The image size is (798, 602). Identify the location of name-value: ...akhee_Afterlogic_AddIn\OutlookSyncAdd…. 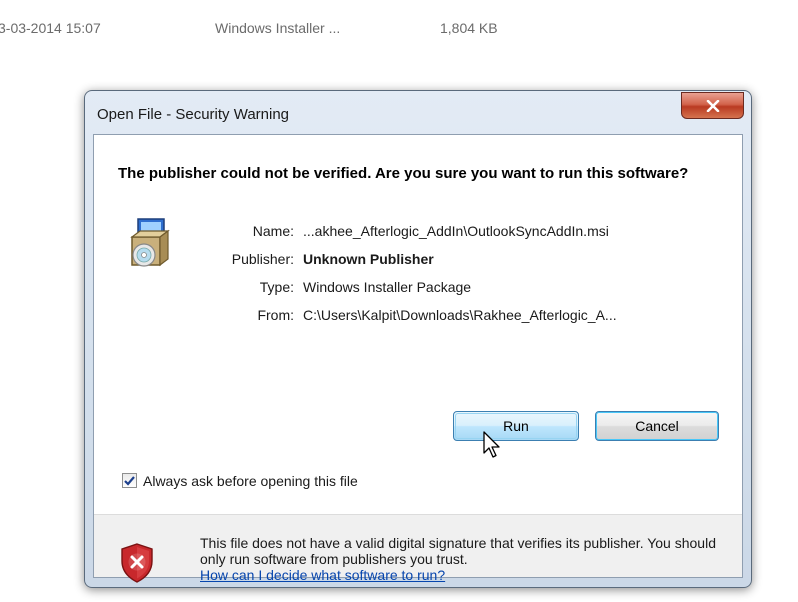
(456, 231).